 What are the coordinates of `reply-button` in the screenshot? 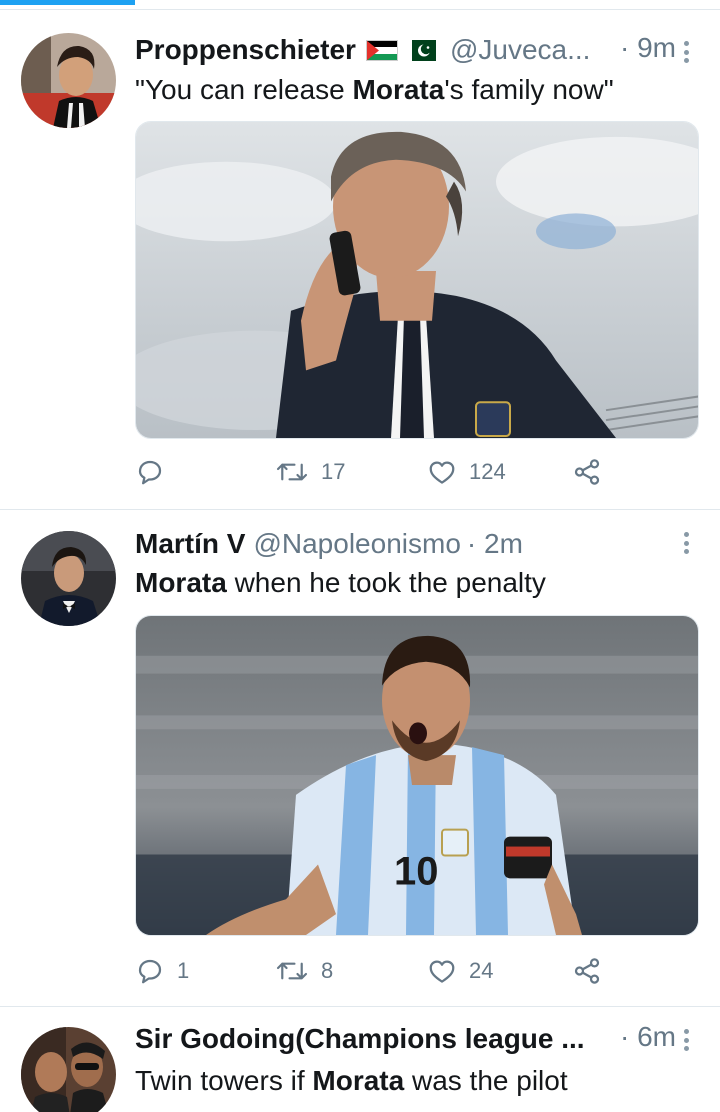 It's located at (156, 472).